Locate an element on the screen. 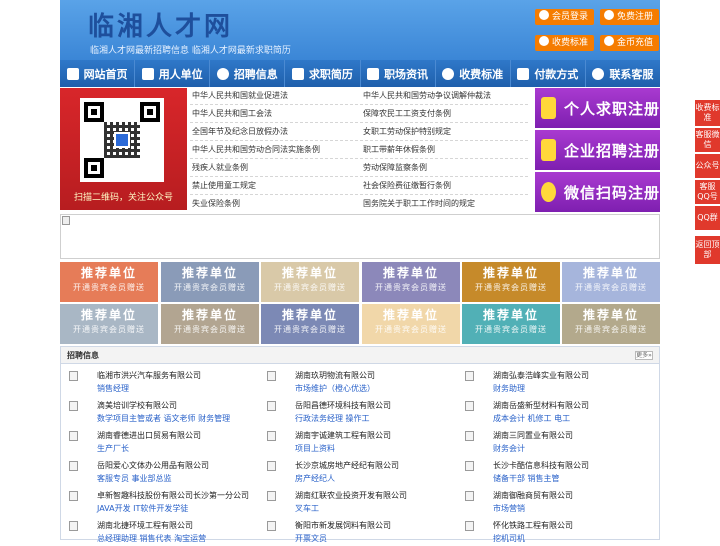 The width and height of the screenshot is (720, 546). company-name: 湖南弘泰浩峰实业有限公司 is located at coordinates (541, 375).